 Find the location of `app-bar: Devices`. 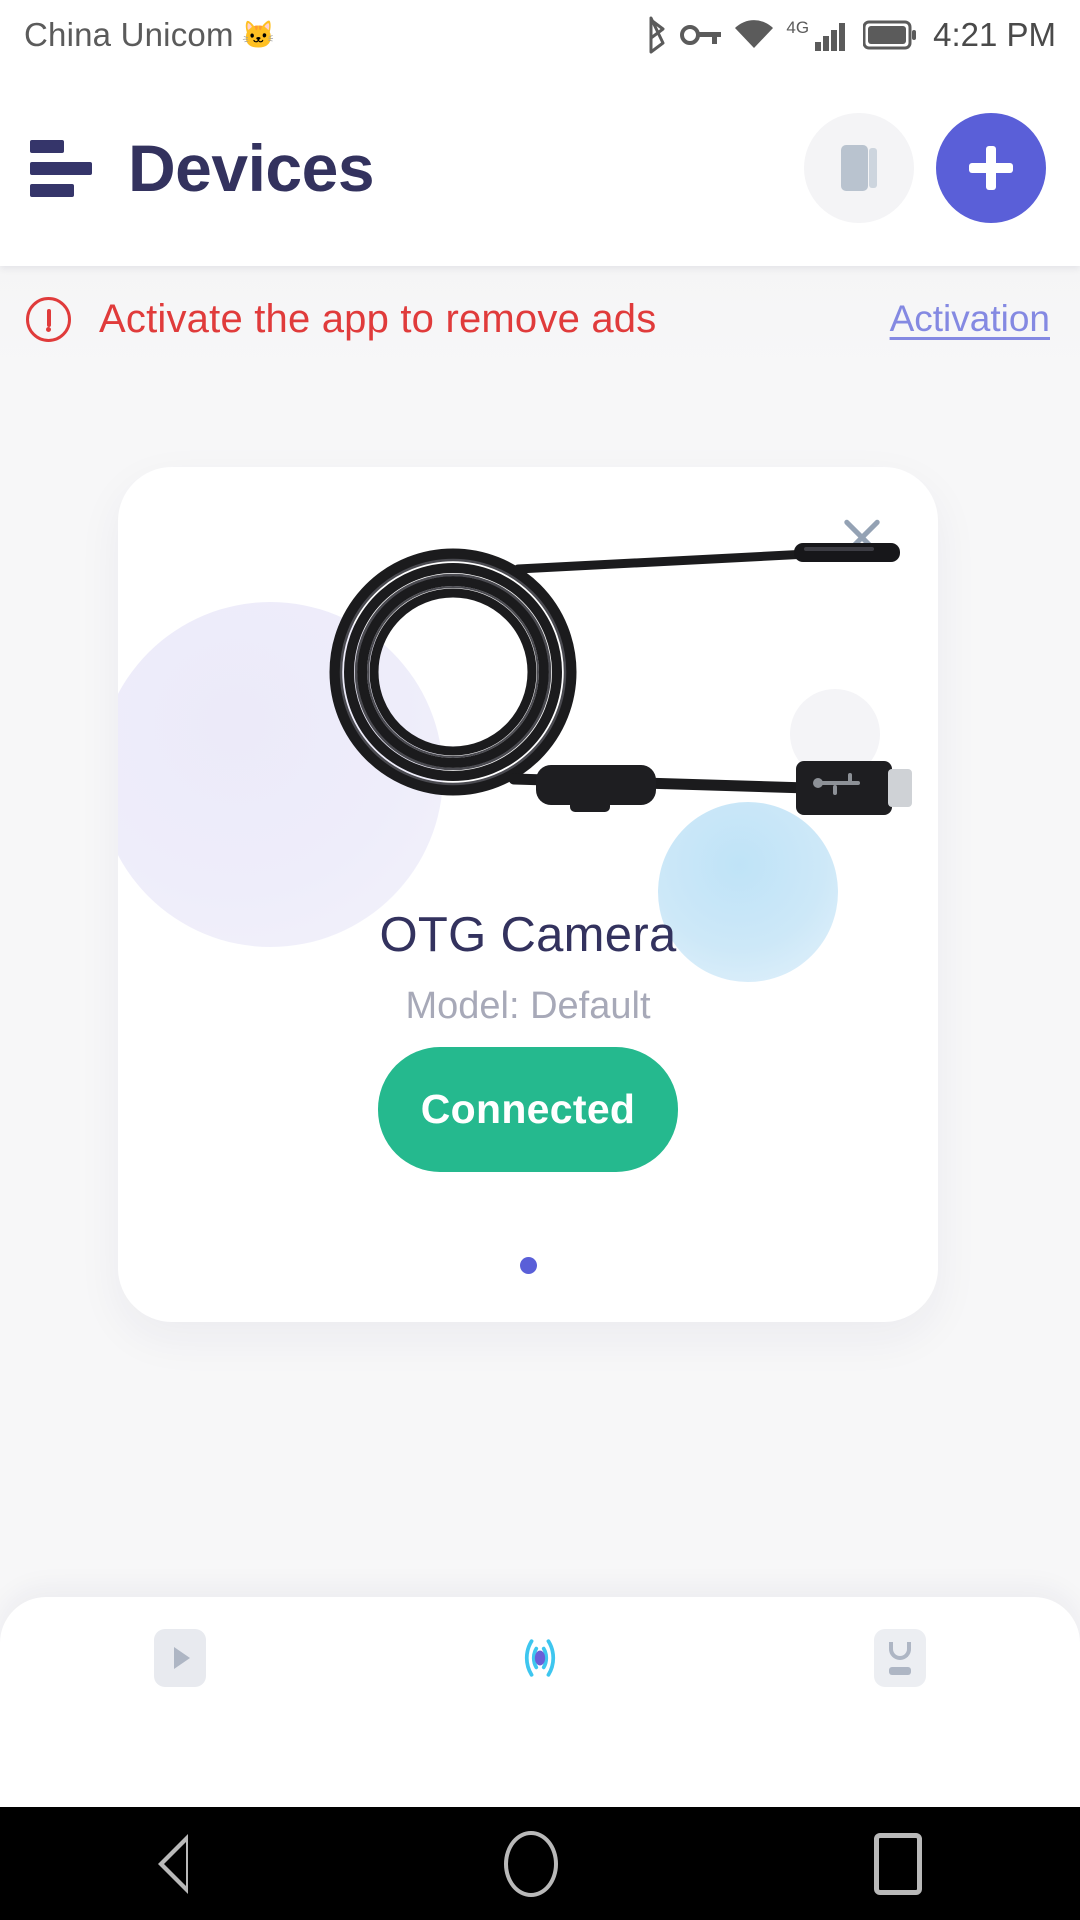

app-bar: Devices is located at coordinates (540, 168).